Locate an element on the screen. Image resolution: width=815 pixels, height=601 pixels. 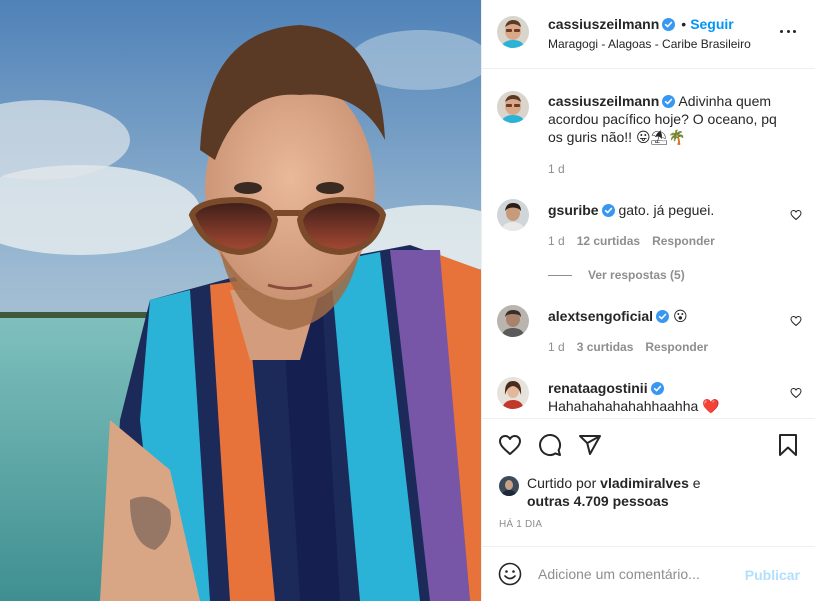
author-username: cassiuszeilmann is located at coordinates (603, 24).